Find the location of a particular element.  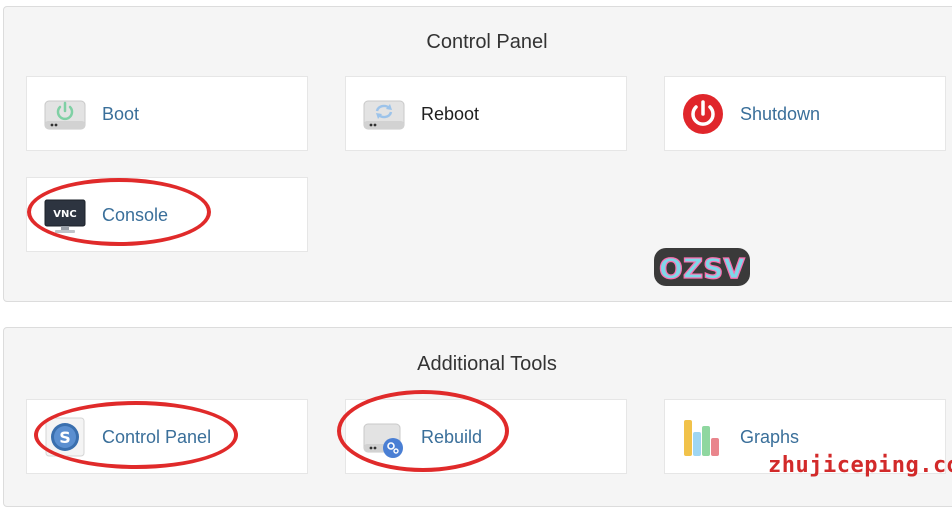

boot-label: Boot is located at coordinates (121, 114).